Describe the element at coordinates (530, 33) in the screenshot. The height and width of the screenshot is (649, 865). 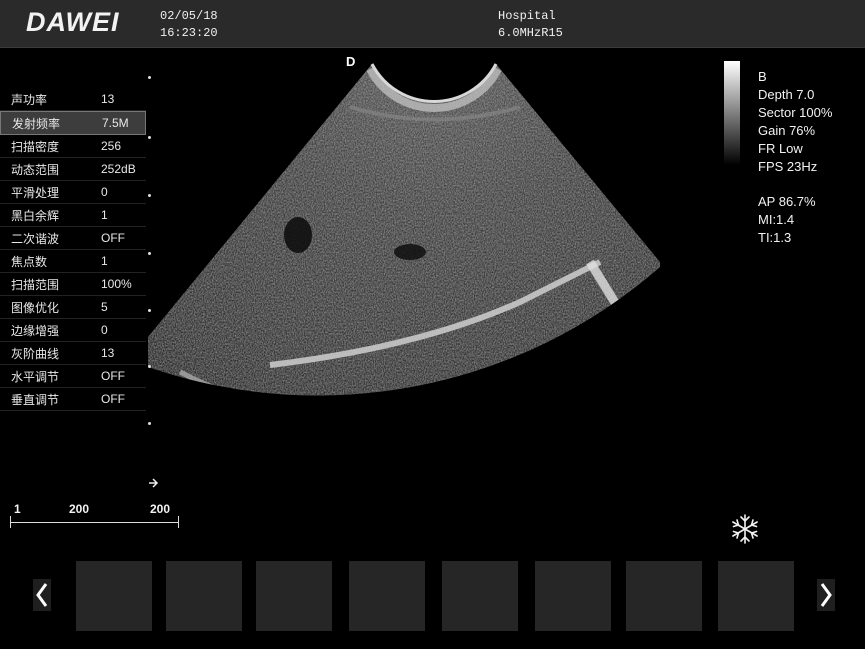
I see `probe-info: 6.0MHzR15` at that location.